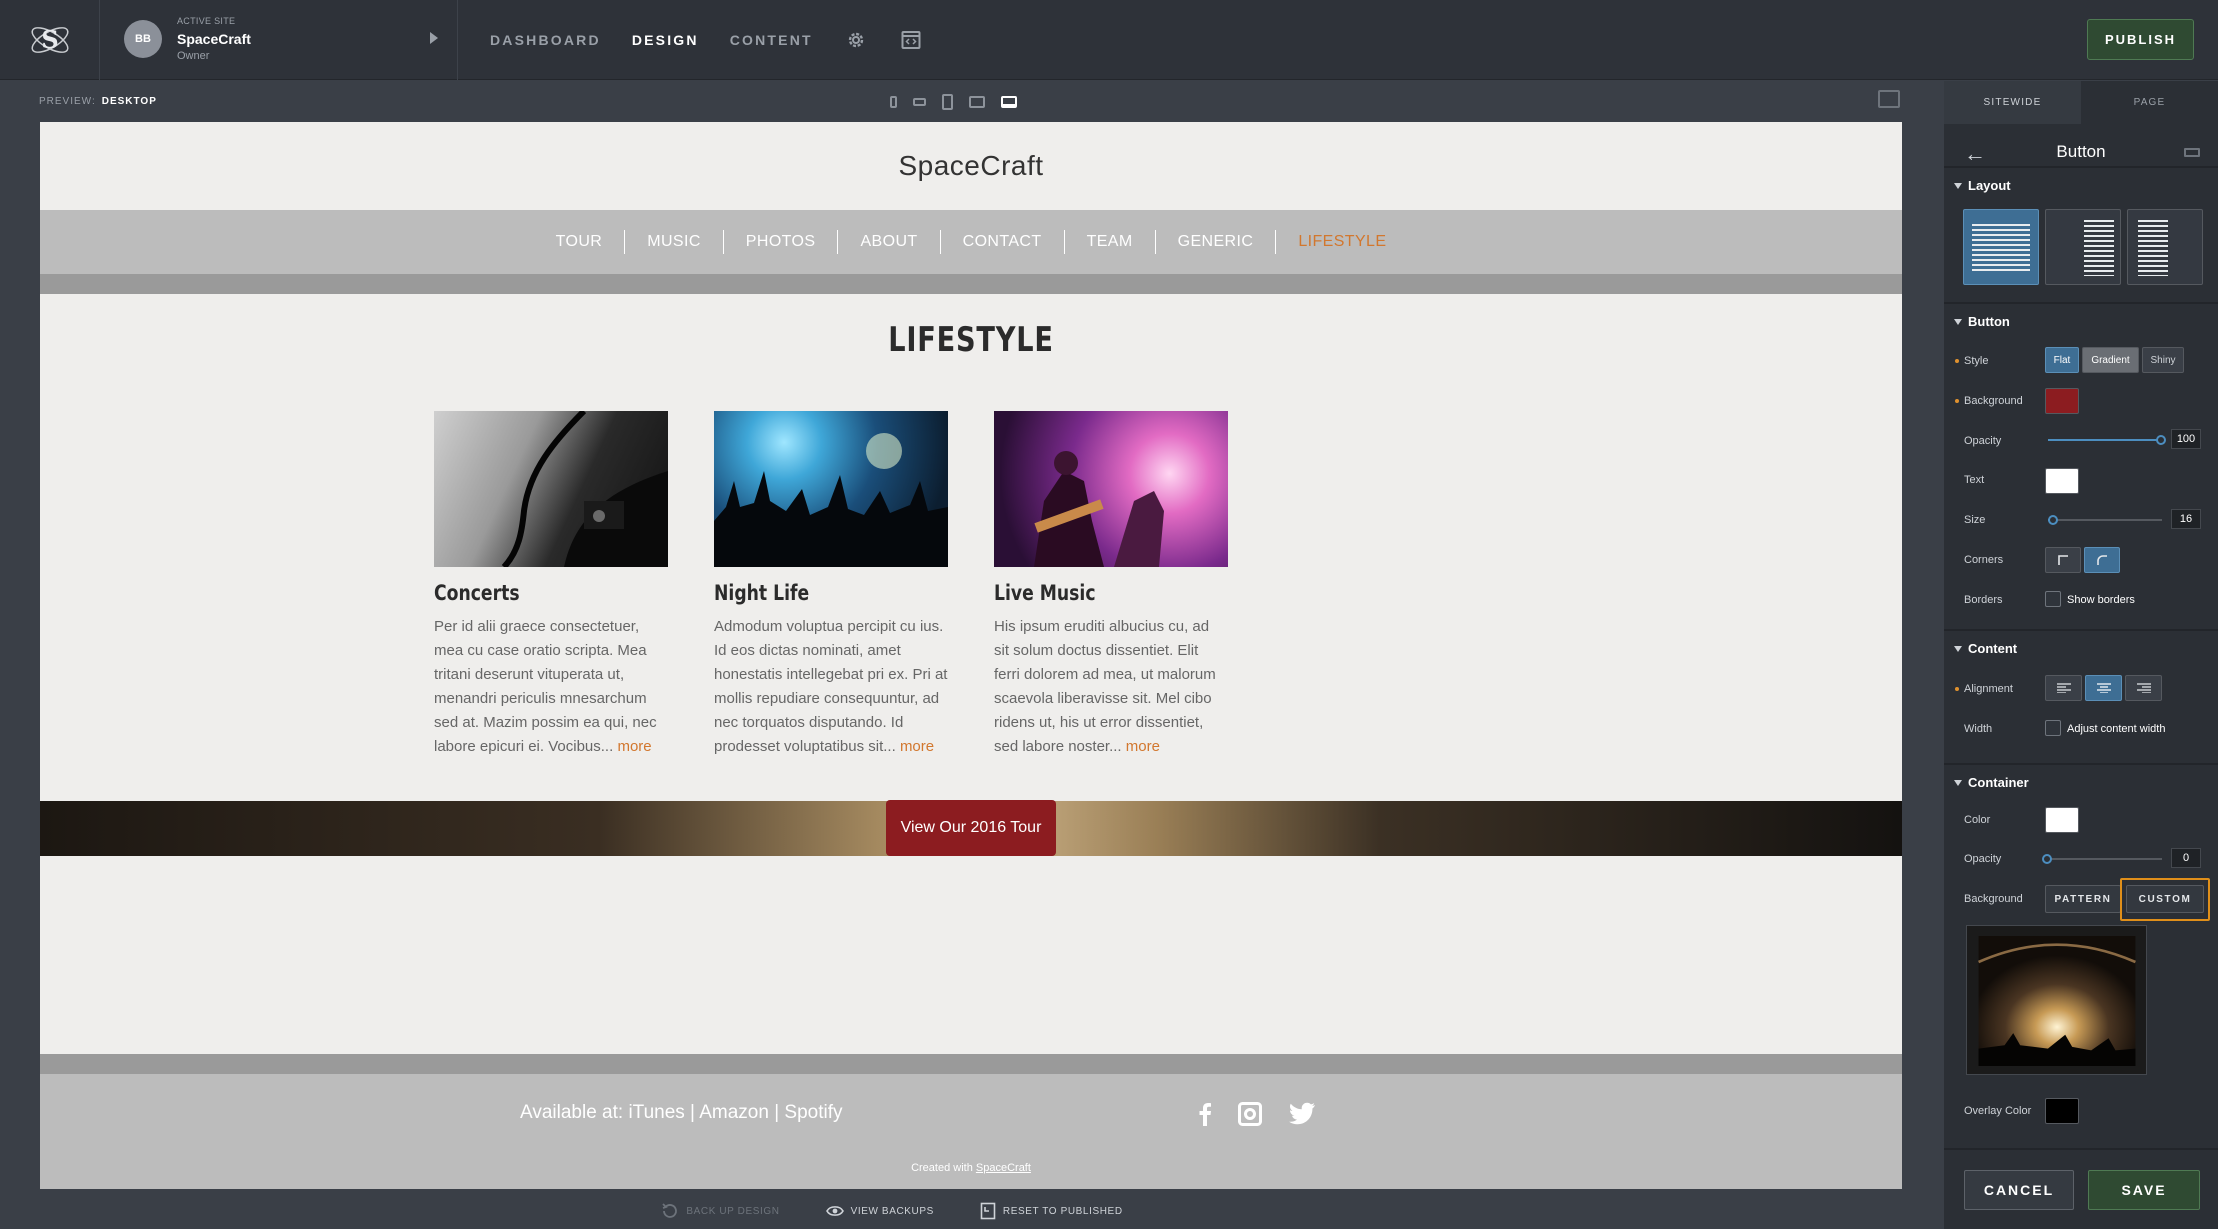 This screenshot has height=1229, width=2218. Describe the element at coordinates (1003, 1168) in the screenshot. I see `spacecraft-link: SpaceCraft` at that location.